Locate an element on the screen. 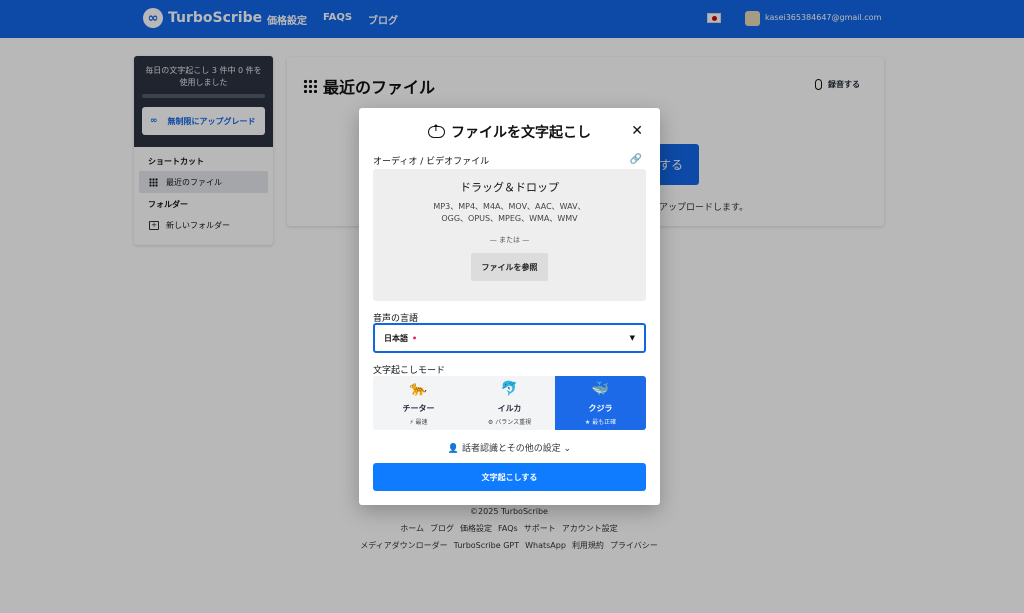  file-label: オーディオ / ビデオファイル is located at coordinates (431, 162).